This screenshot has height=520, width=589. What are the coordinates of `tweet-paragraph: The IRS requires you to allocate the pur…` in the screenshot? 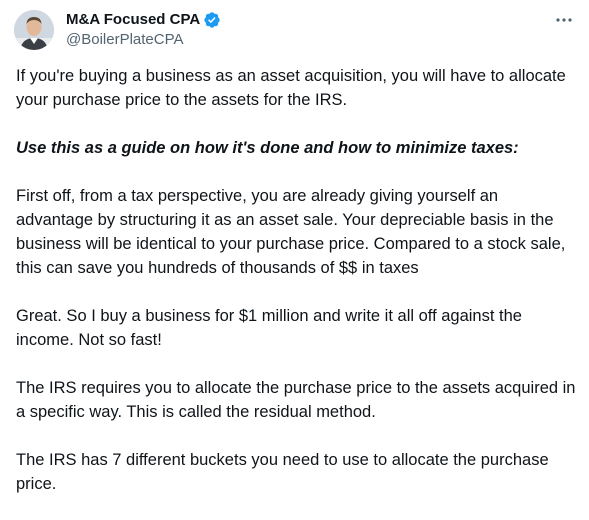 It's located at (296, 400).